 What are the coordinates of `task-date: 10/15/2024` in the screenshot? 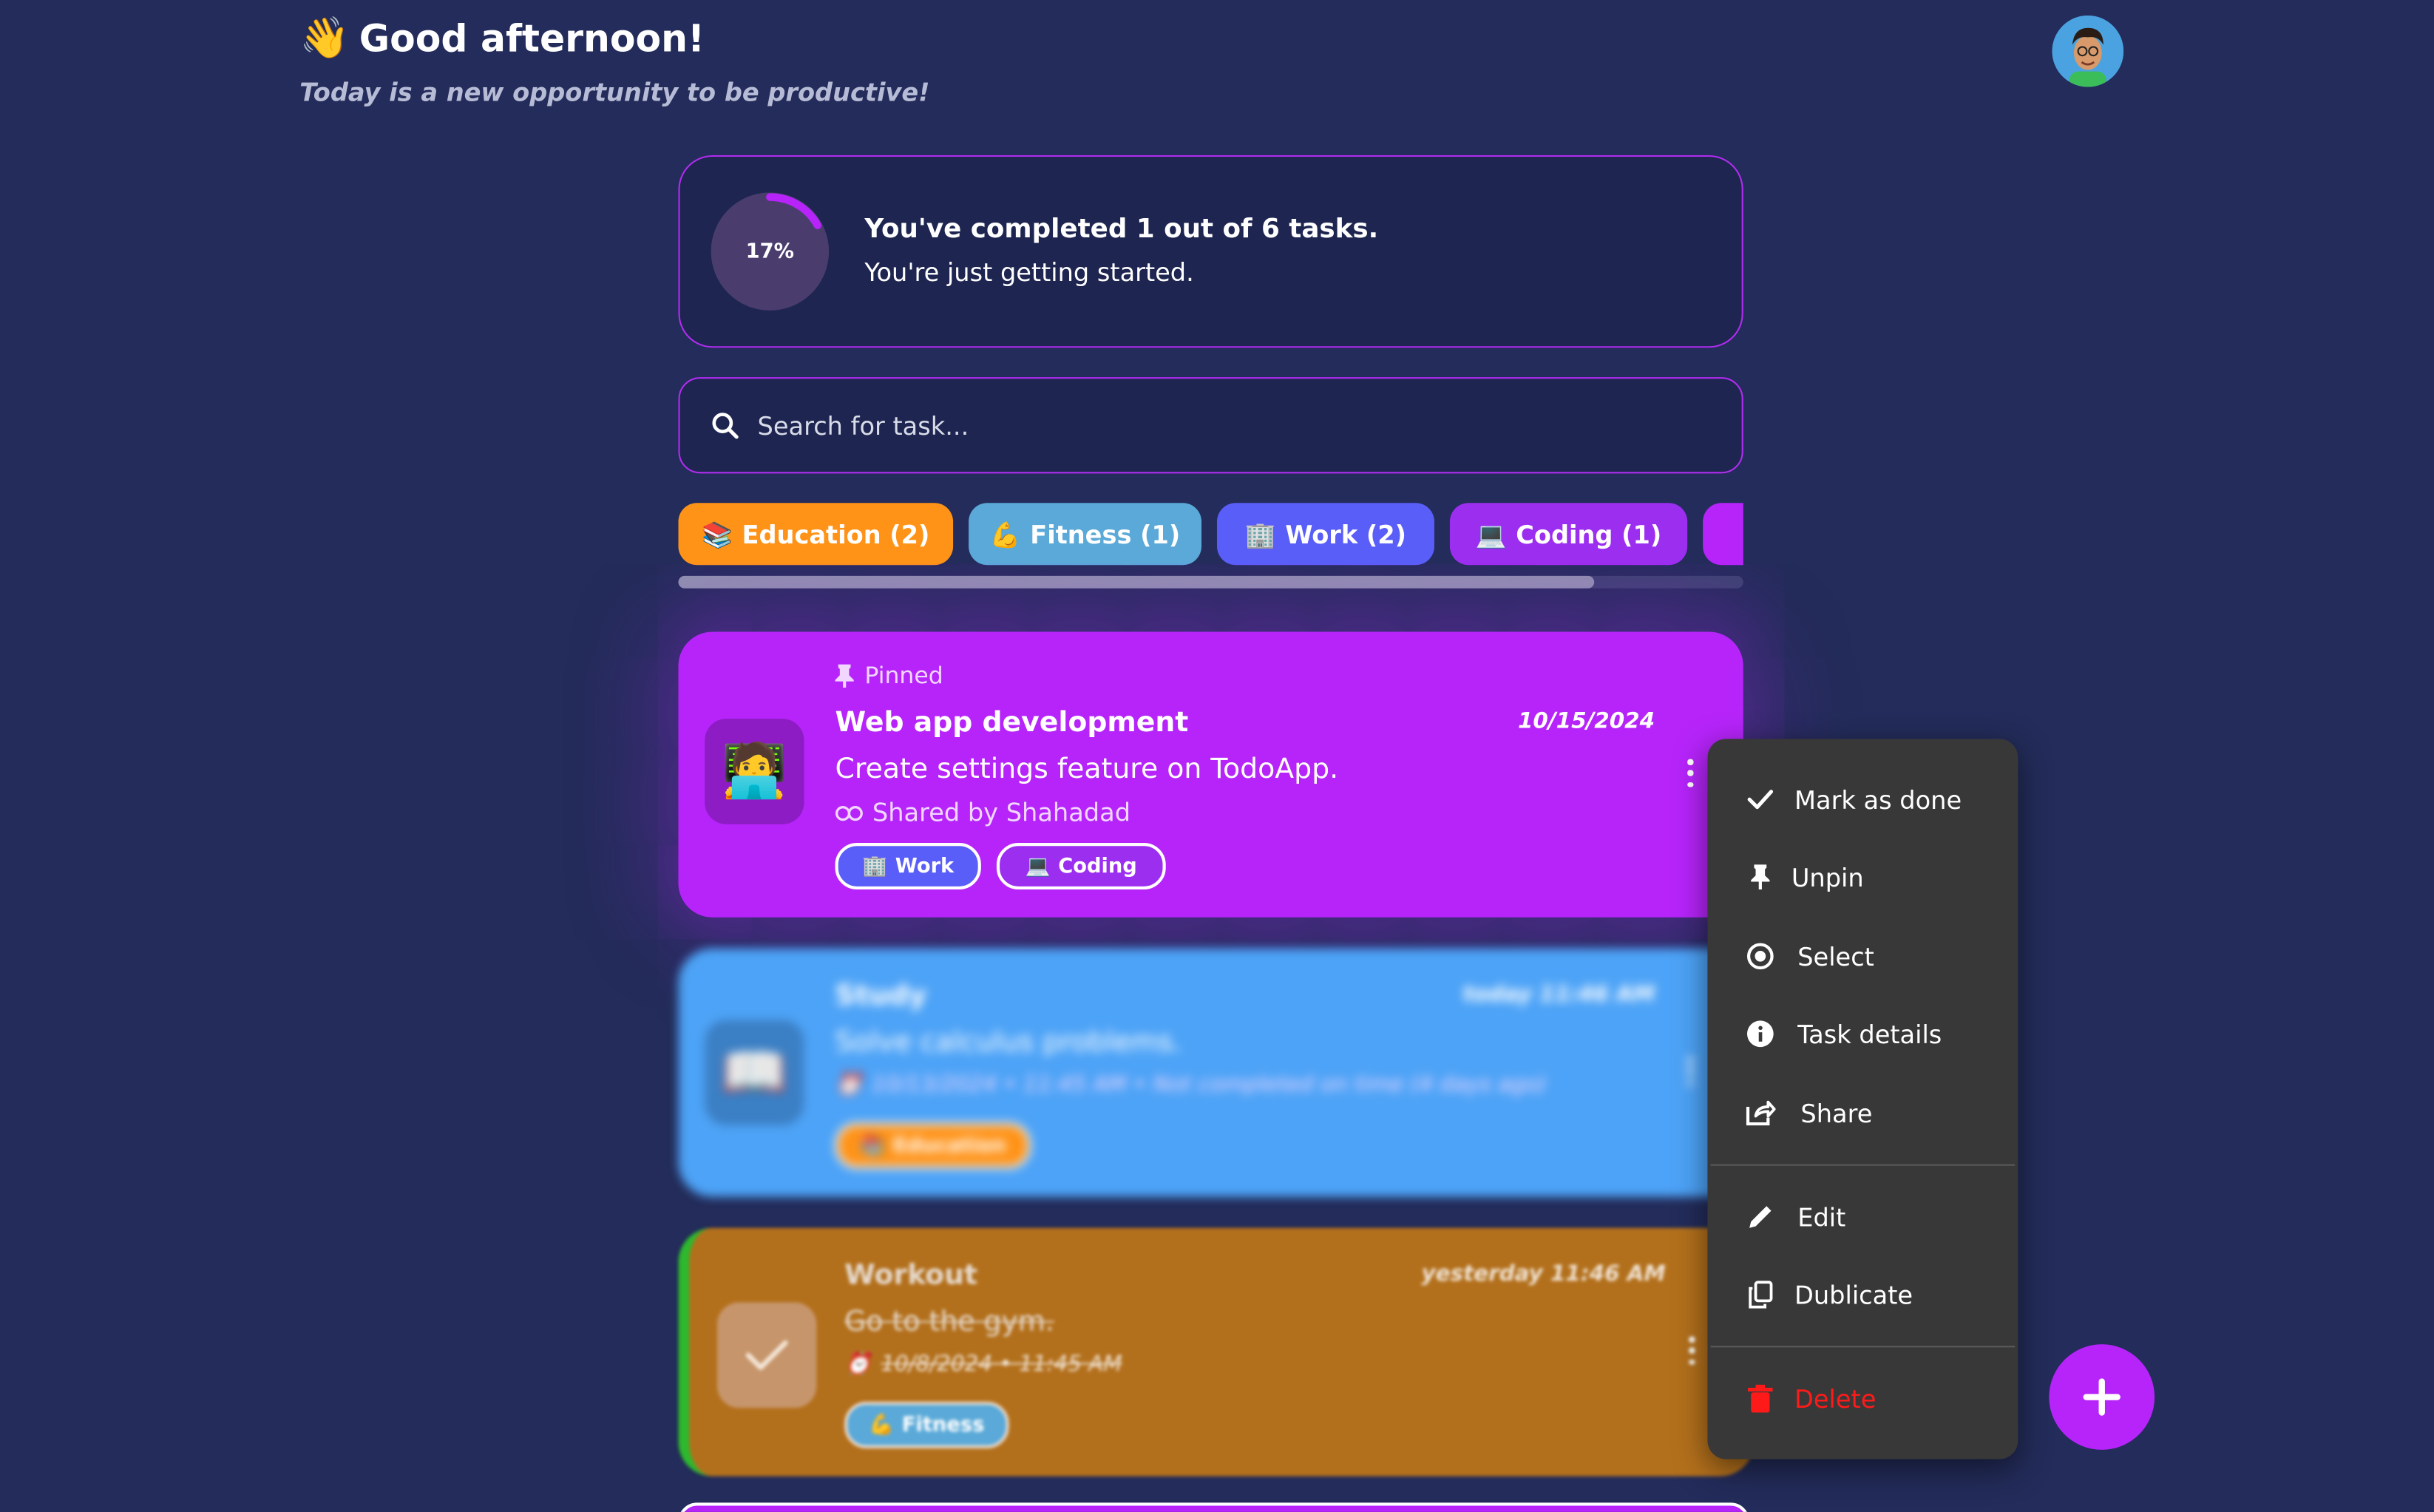 It's located at (1586, 722).